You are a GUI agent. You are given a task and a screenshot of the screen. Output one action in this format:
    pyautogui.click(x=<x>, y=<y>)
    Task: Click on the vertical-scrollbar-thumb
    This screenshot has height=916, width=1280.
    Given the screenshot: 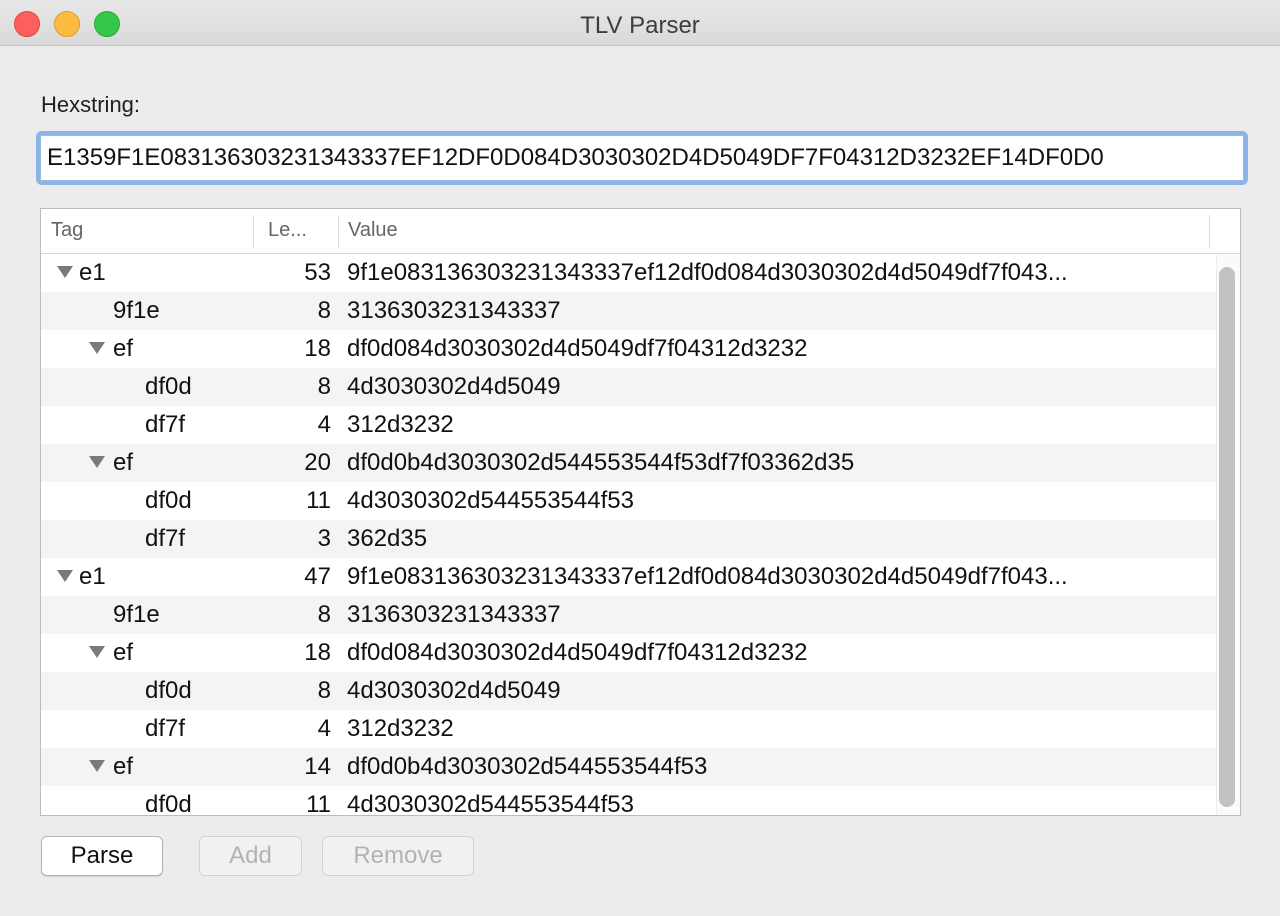 What is the action you would take?
    pyautogui.click(x=1227, y=537)
    